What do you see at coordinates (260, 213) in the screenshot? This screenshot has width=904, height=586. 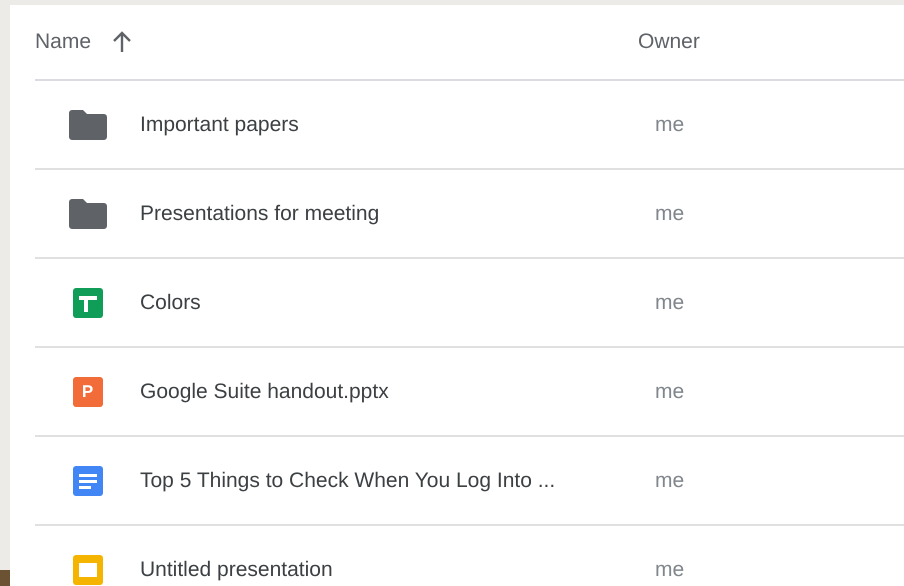 I see `file-name: Presentations for meeting` at bounding box center [260, 213].